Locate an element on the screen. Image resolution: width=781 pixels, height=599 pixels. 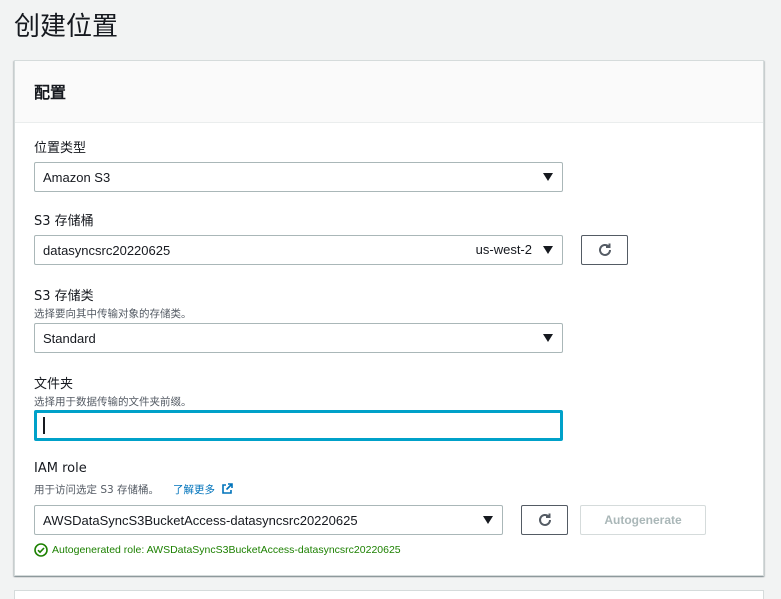
folder-label: 文件夹 is located at coordinates (54, 384).